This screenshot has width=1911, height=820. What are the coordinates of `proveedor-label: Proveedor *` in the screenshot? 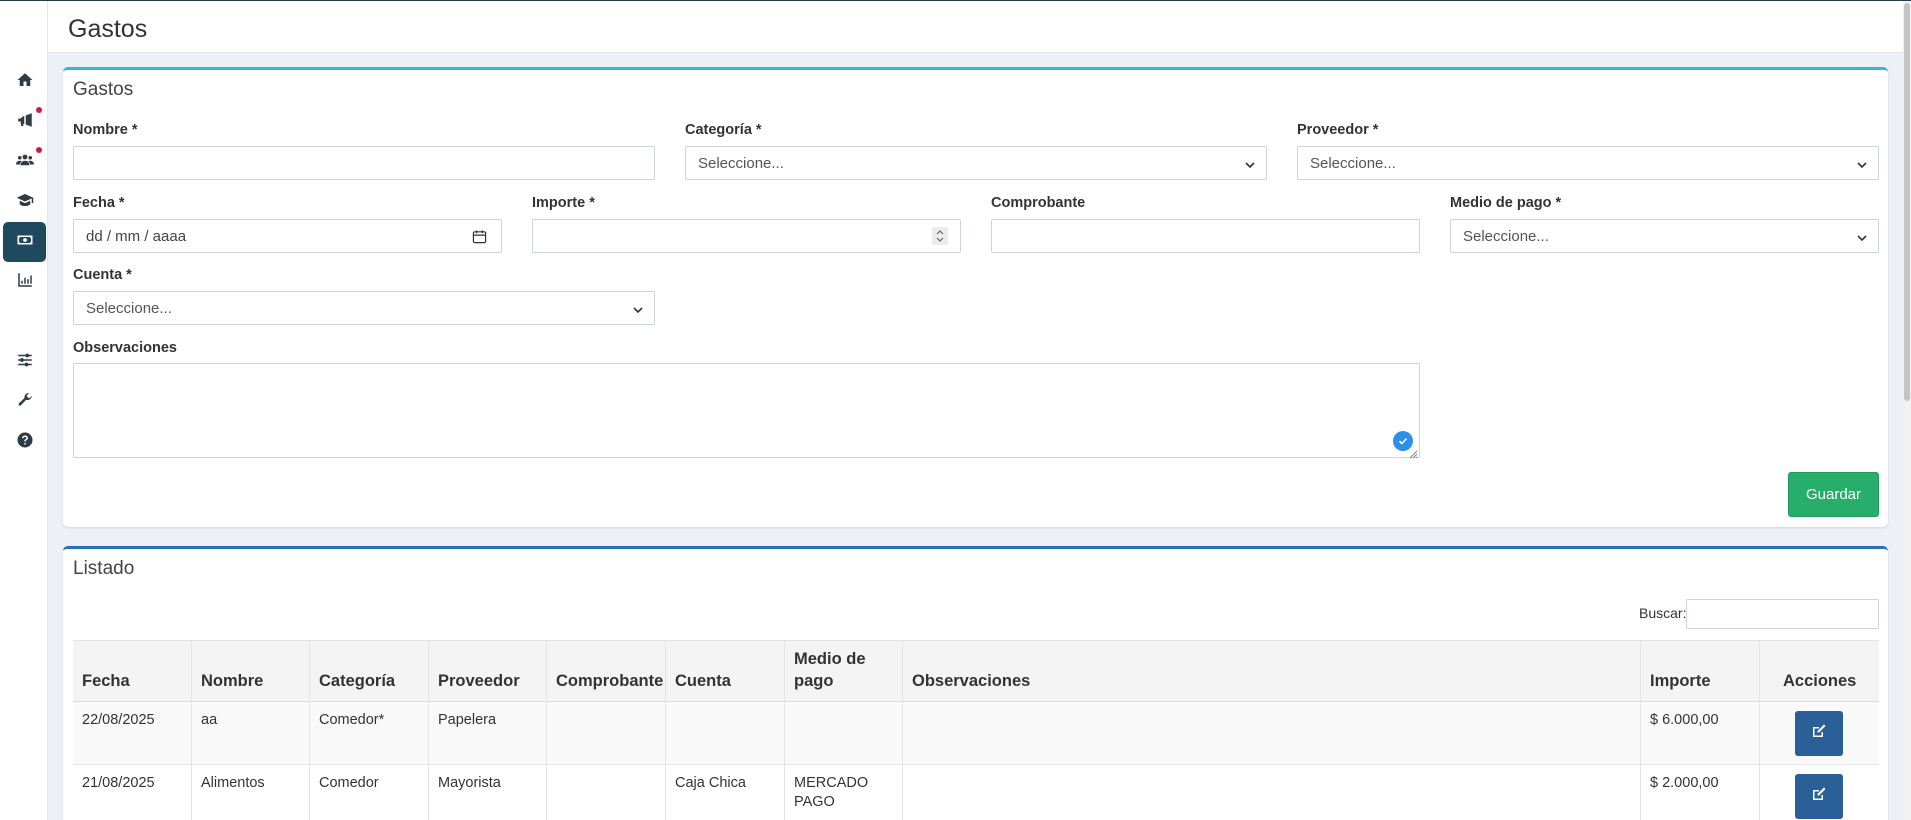 It's located at (1338, 130).